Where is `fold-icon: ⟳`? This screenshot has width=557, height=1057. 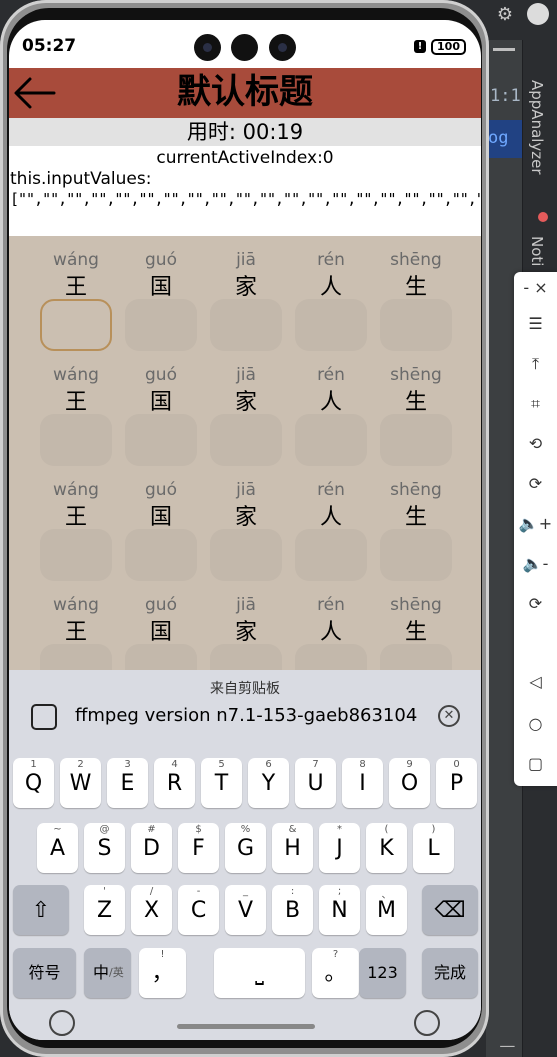
fold-icon: ⟳ is located at coordinates (535, 603).